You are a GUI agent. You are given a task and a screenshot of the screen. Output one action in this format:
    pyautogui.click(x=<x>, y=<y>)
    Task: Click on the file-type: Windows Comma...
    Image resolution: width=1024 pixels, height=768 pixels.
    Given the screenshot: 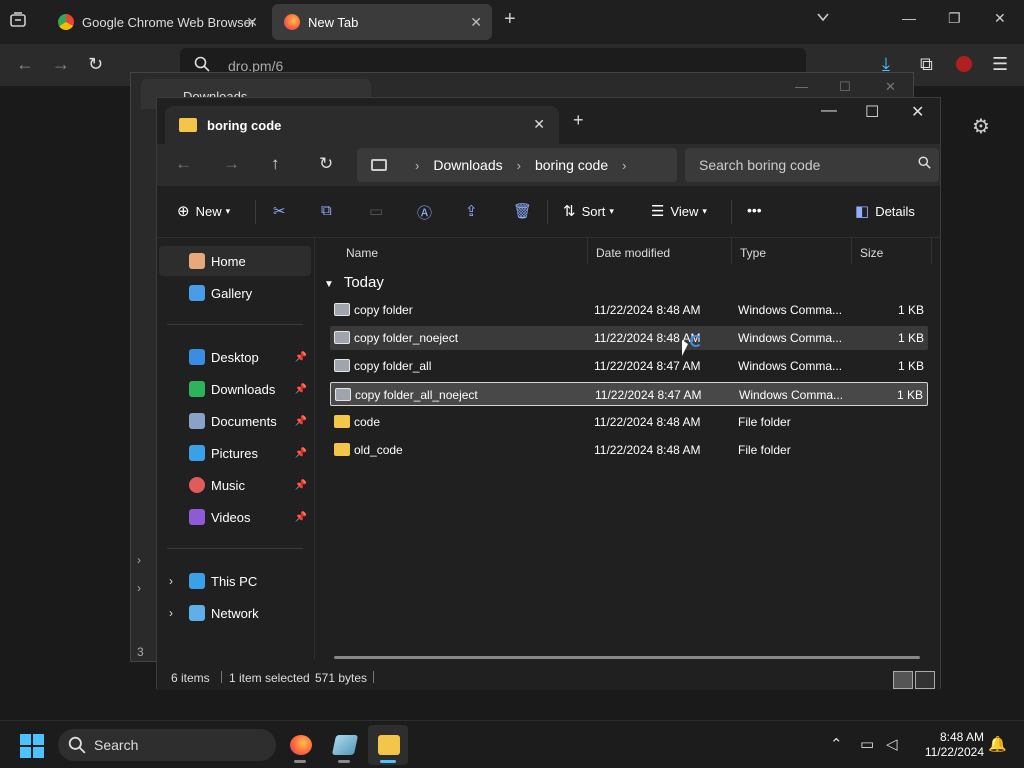 What is the action you would take?
    pyautogui.click(x=790, y=310)
    